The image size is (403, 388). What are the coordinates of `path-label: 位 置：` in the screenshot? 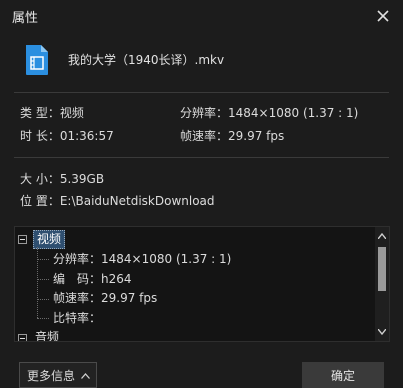 It's located at (40, 201).